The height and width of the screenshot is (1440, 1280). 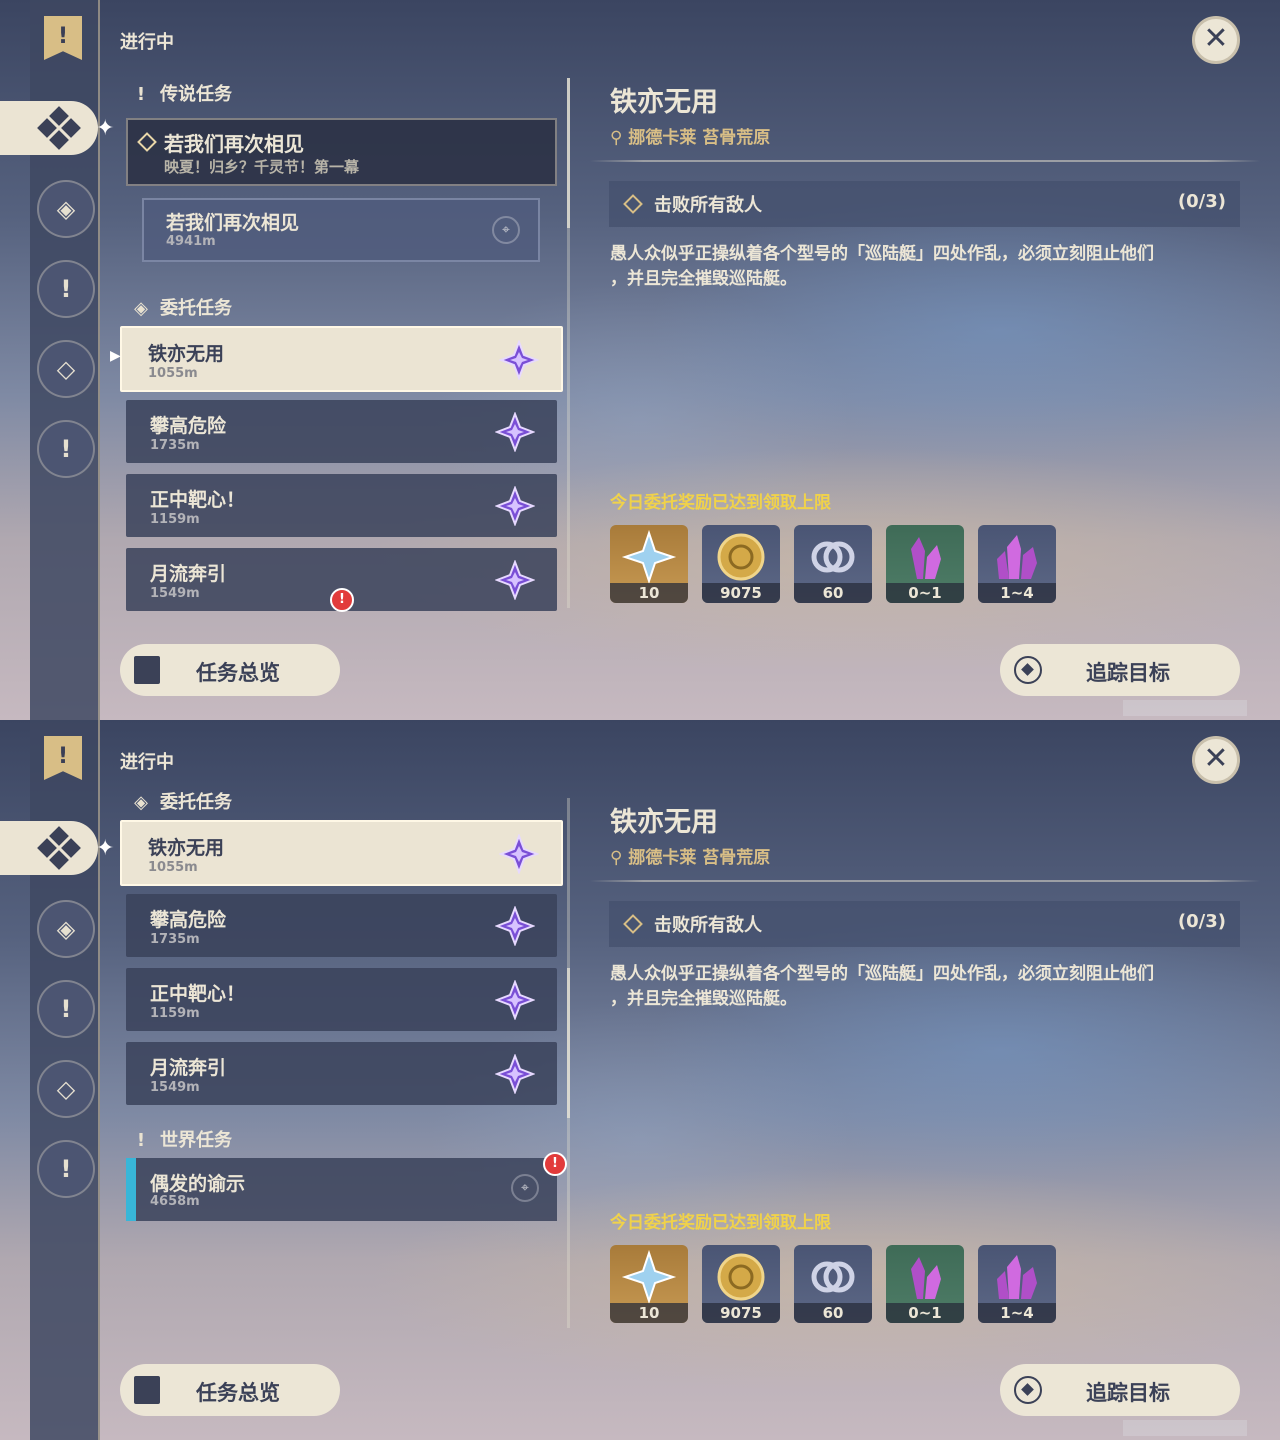 I want to click on mora-coin-icon, so click(x=741, y=557).